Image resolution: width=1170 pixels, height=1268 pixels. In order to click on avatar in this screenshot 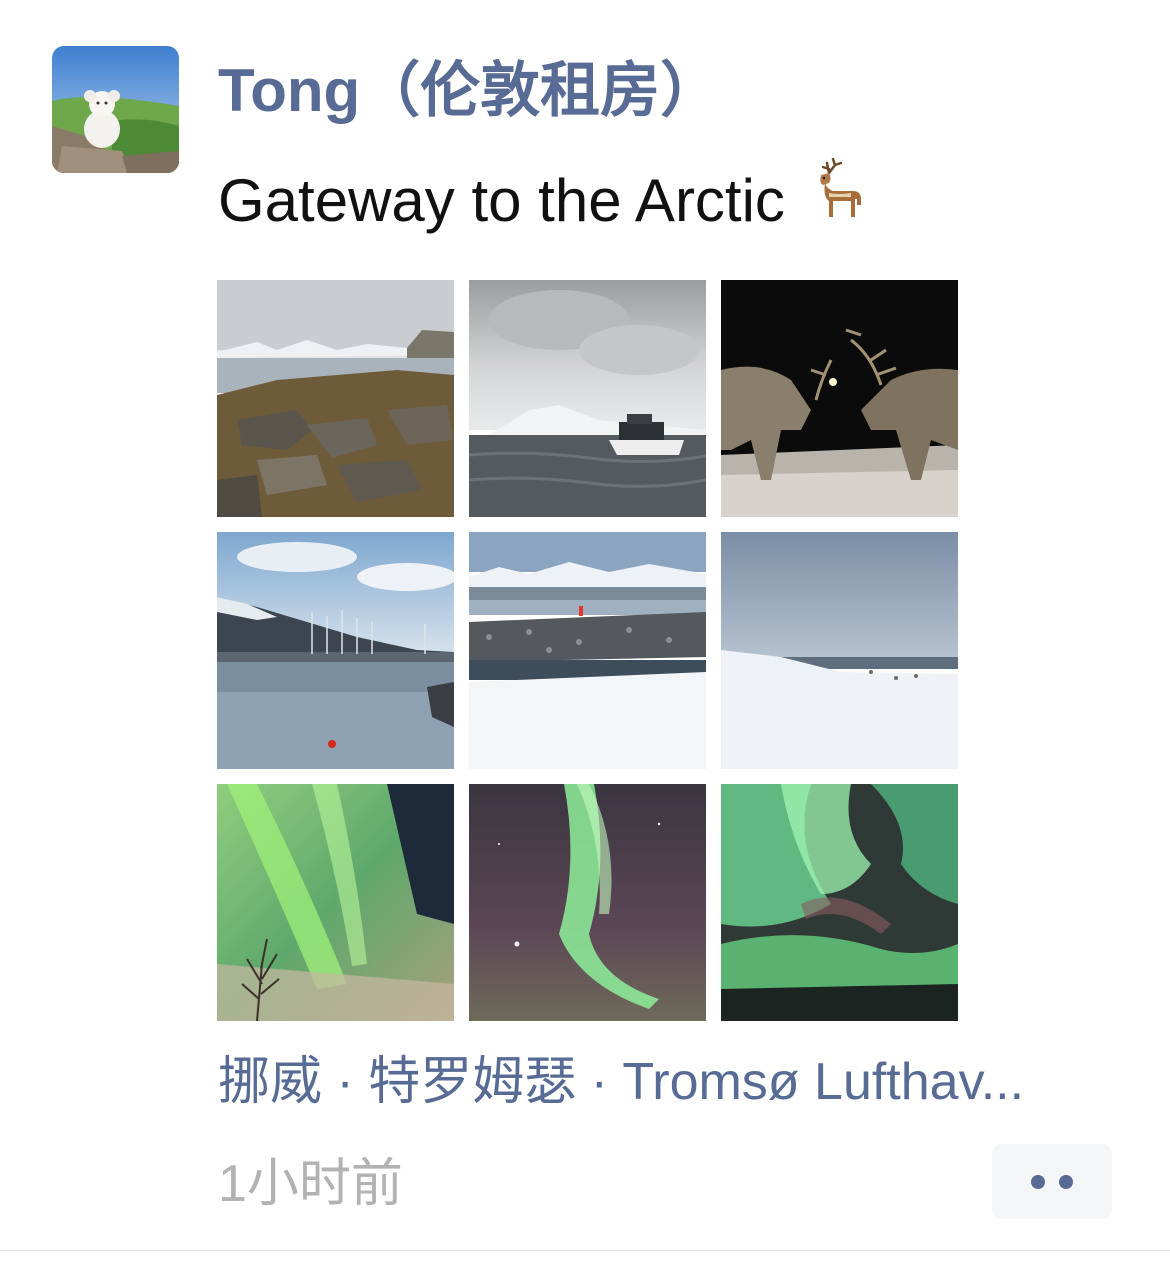, I will do `click(115, 109)`.